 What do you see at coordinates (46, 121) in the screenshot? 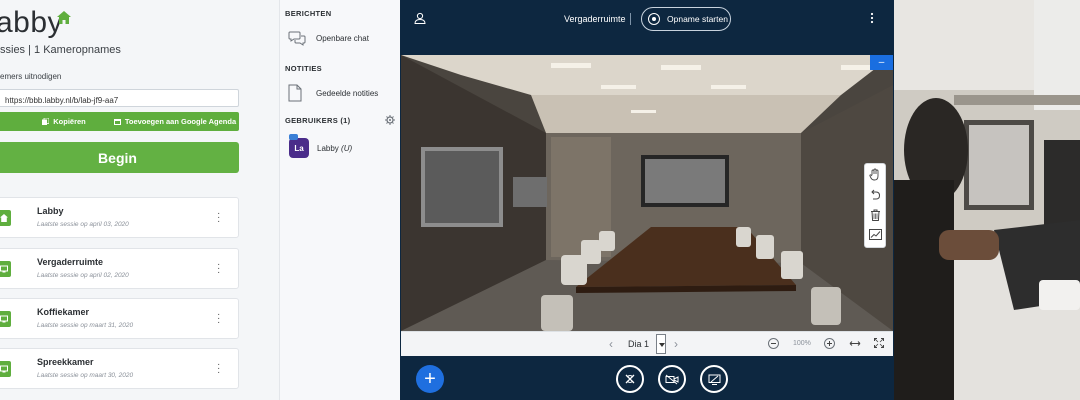
I see `copy-icon` at bounding box center [46, 121].